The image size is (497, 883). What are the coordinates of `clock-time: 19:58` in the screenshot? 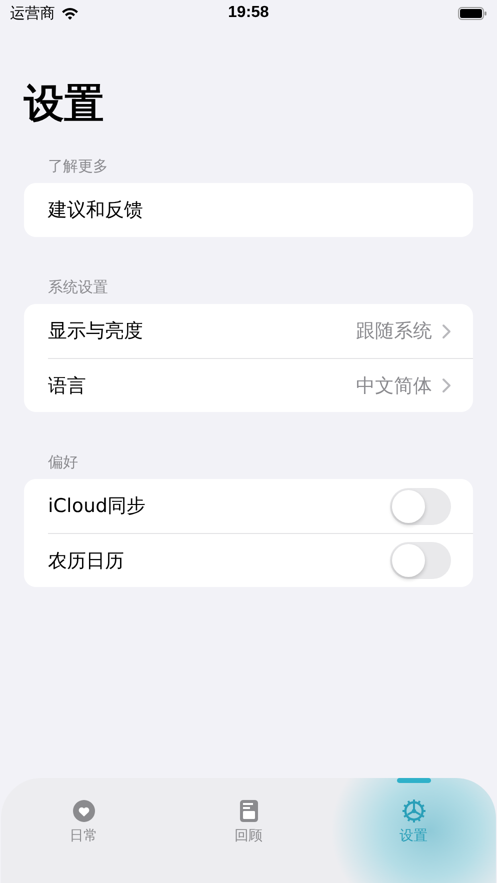 It's located at (248, 13).